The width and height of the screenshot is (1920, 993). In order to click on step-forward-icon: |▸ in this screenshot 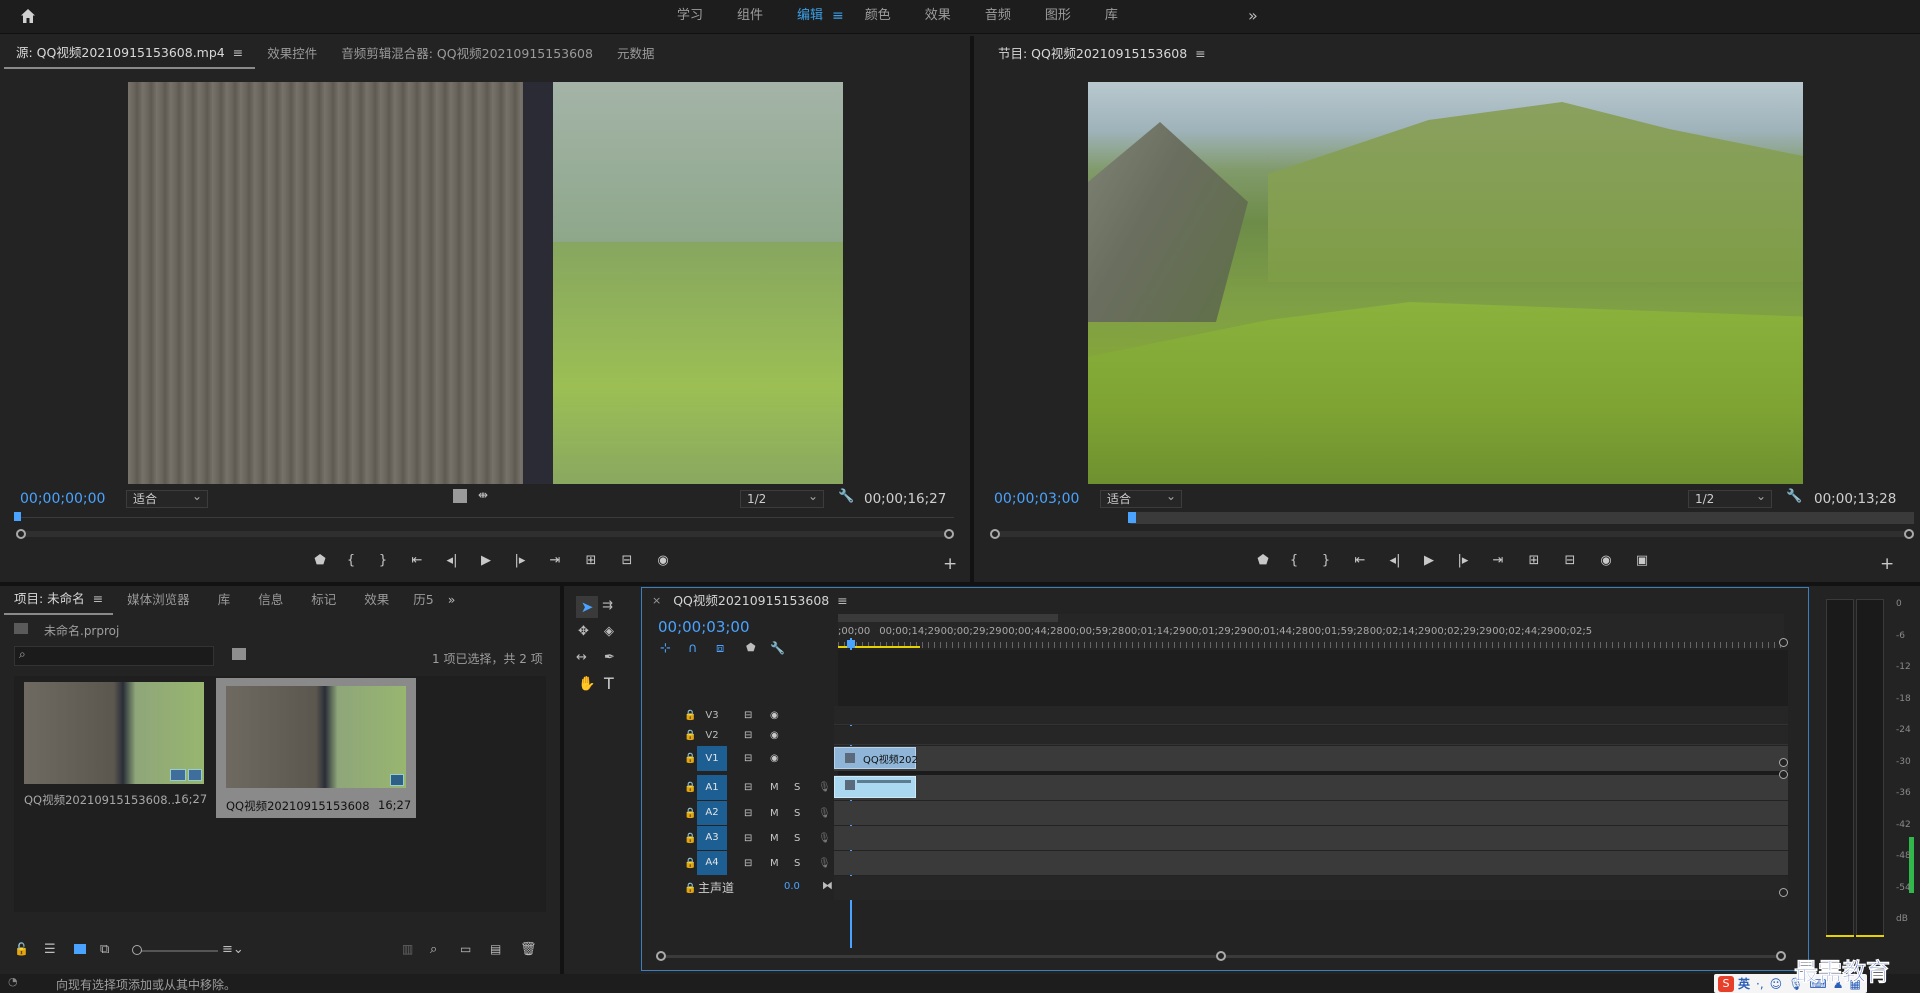, I will do `click(520, 560)`.